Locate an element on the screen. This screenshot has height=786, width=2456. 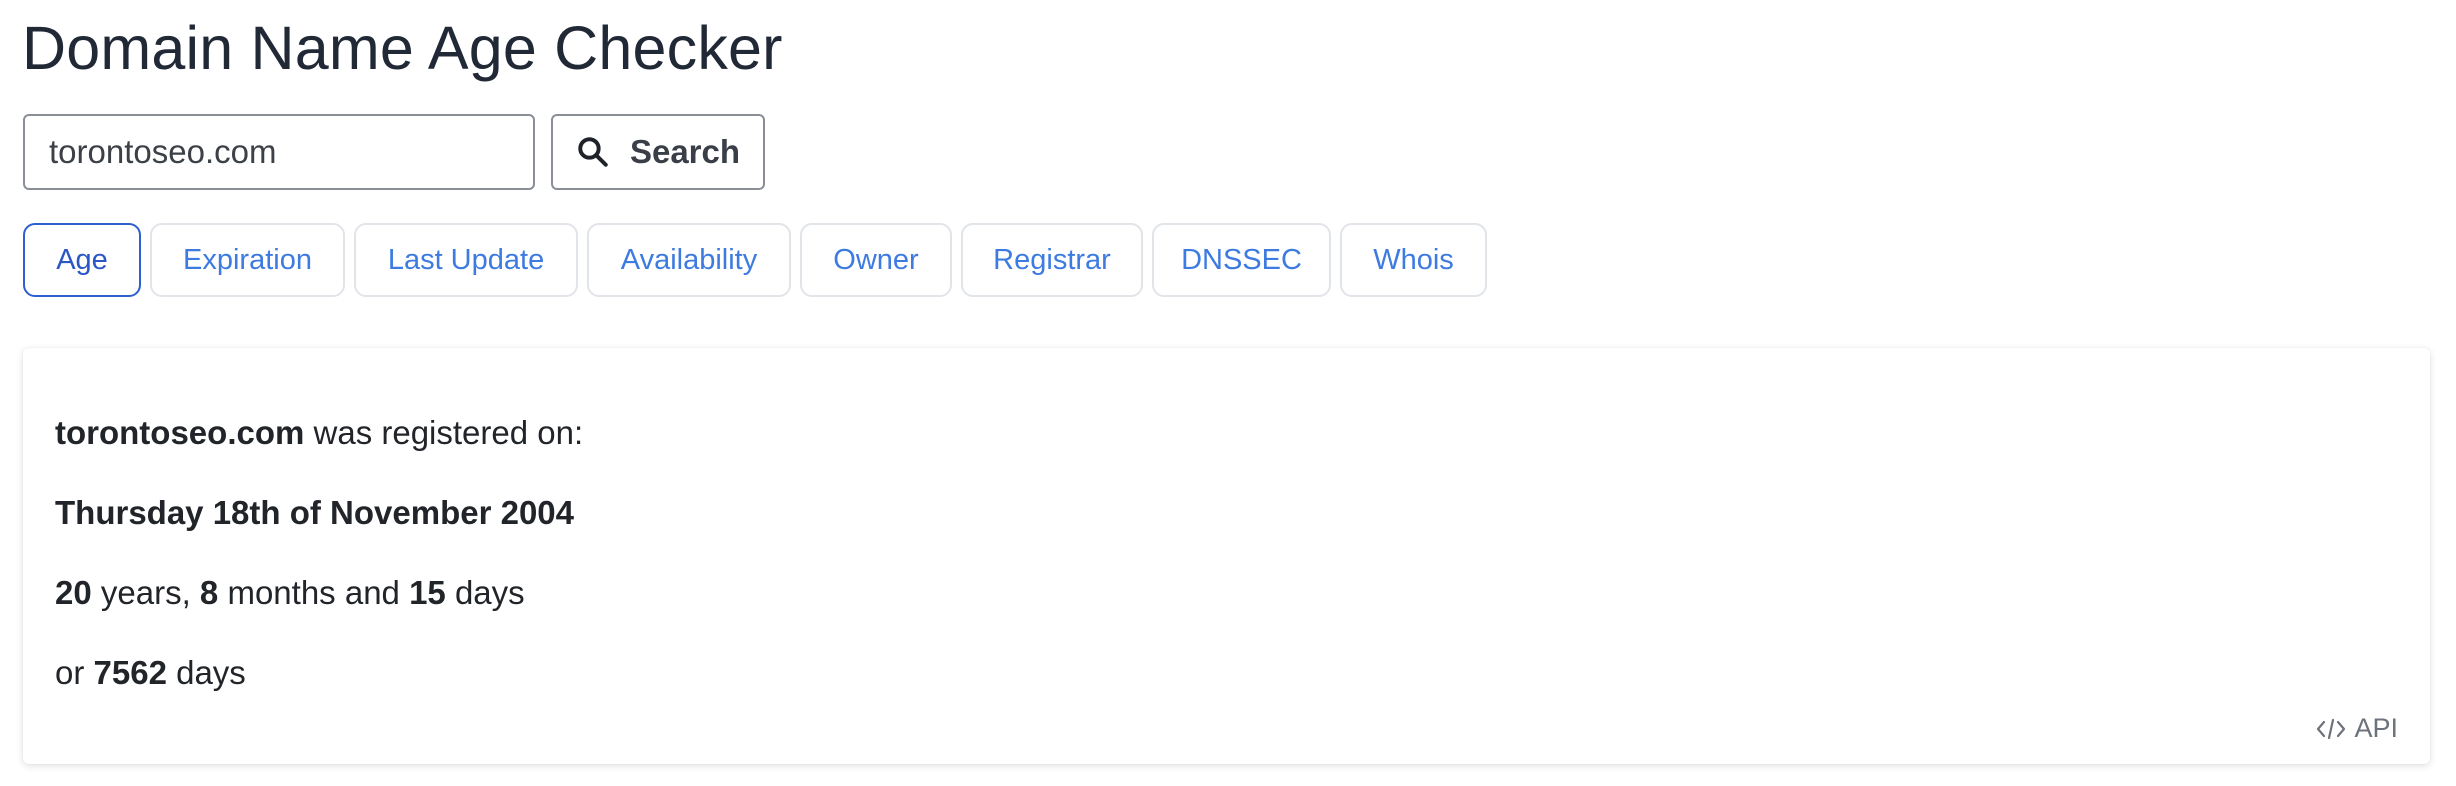
age-months: 8 is located at coordinates (209, 592).